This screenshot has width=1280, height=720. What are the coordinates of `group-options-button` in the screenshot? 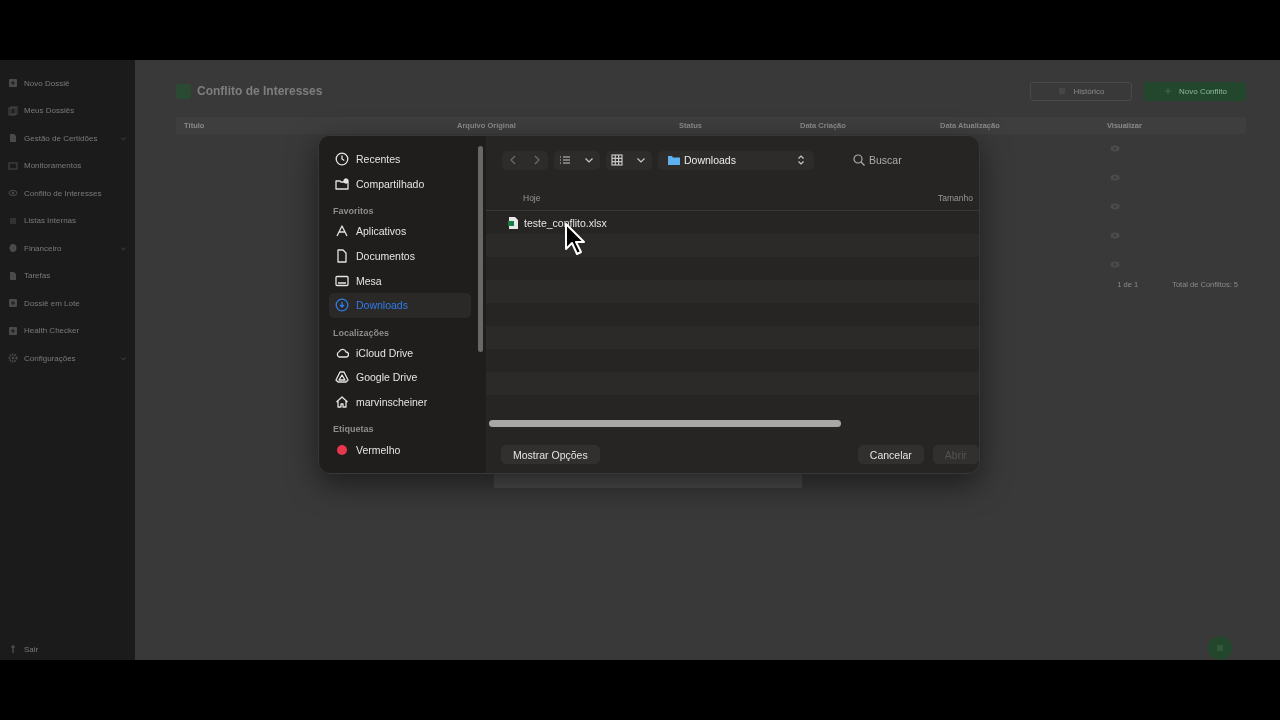 It's located at (629, 160).